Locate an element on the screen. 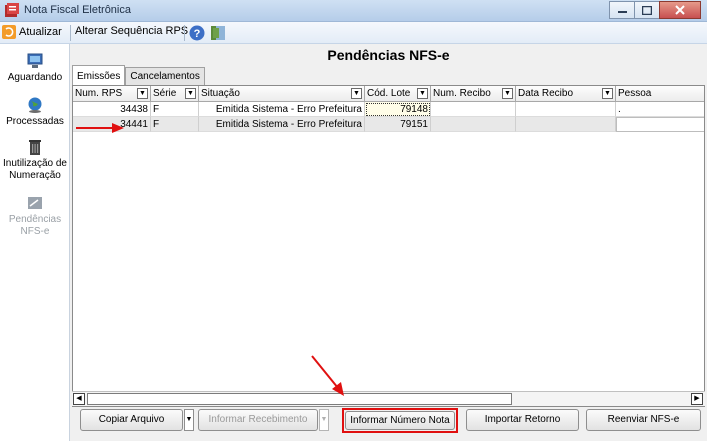 The image size is (707, 441). app-icon is located at coordinates (12, 10).